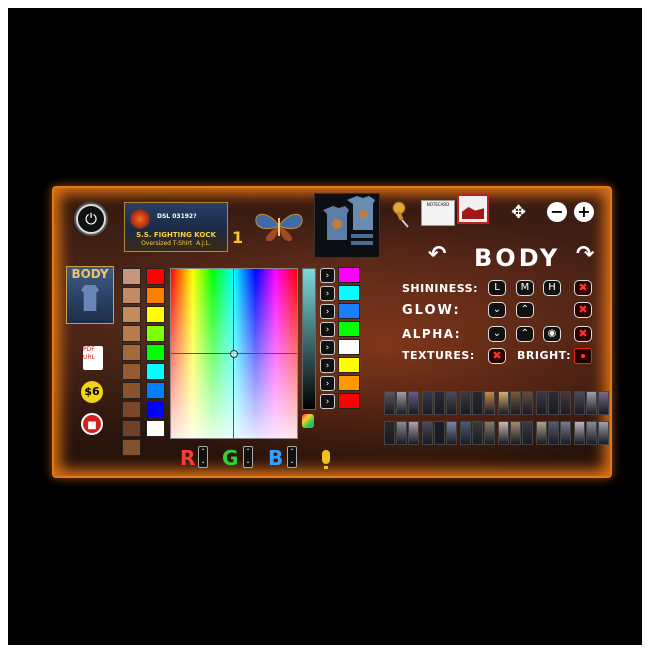 The width and height of the screenshot is (650, 651). Describe the element at coordinates (497, 310) in the screenshot. I see `glow-down-button: ⌄` at that location.